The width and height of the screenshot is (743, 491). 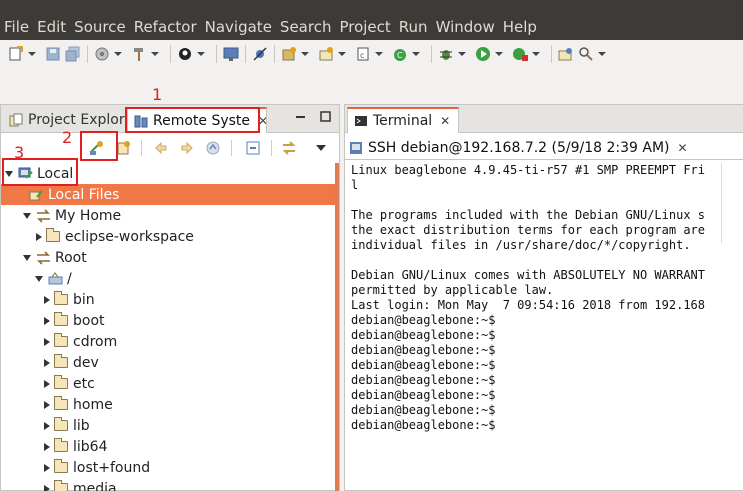 What do you see at coordinates (544, 159) in the screenshot?
I see `session-tab-divider` at bounding box center [544, 159].